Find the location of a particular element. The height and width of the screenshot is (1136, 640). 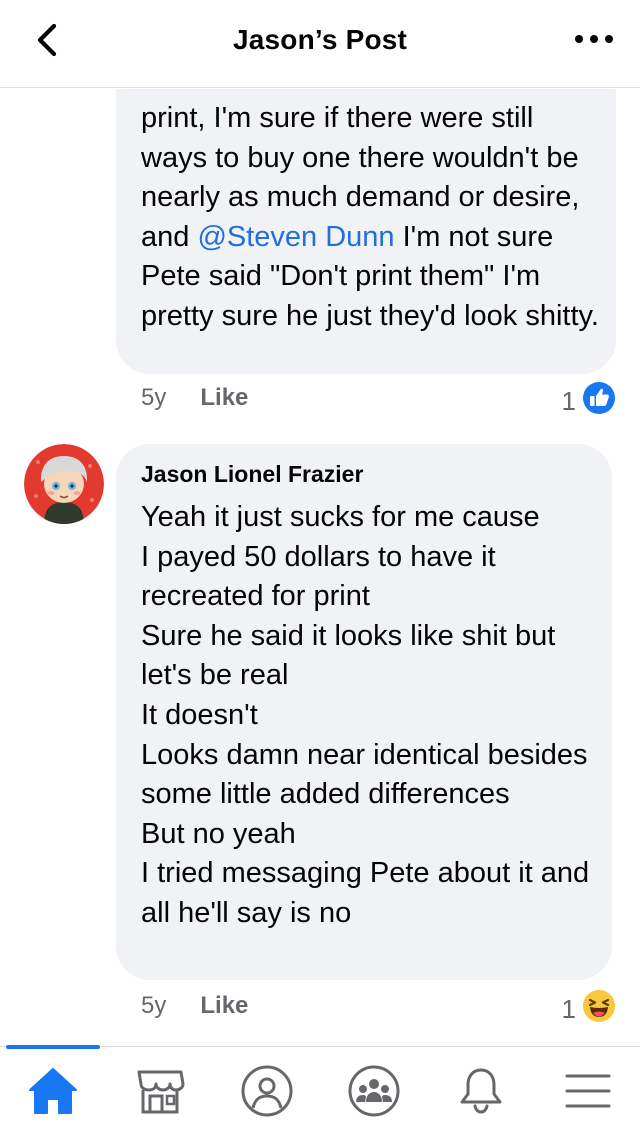

tab-home is located at coordinates (53, 1093).